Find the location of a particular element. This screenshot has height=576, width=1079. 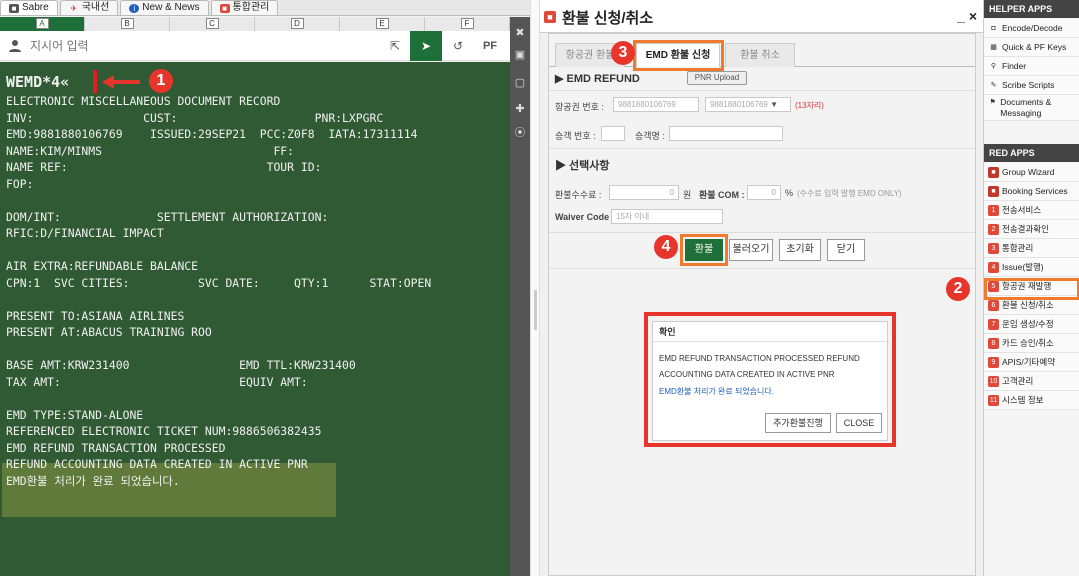

tools-icon: ✖ is located at coordinates (520, 33).